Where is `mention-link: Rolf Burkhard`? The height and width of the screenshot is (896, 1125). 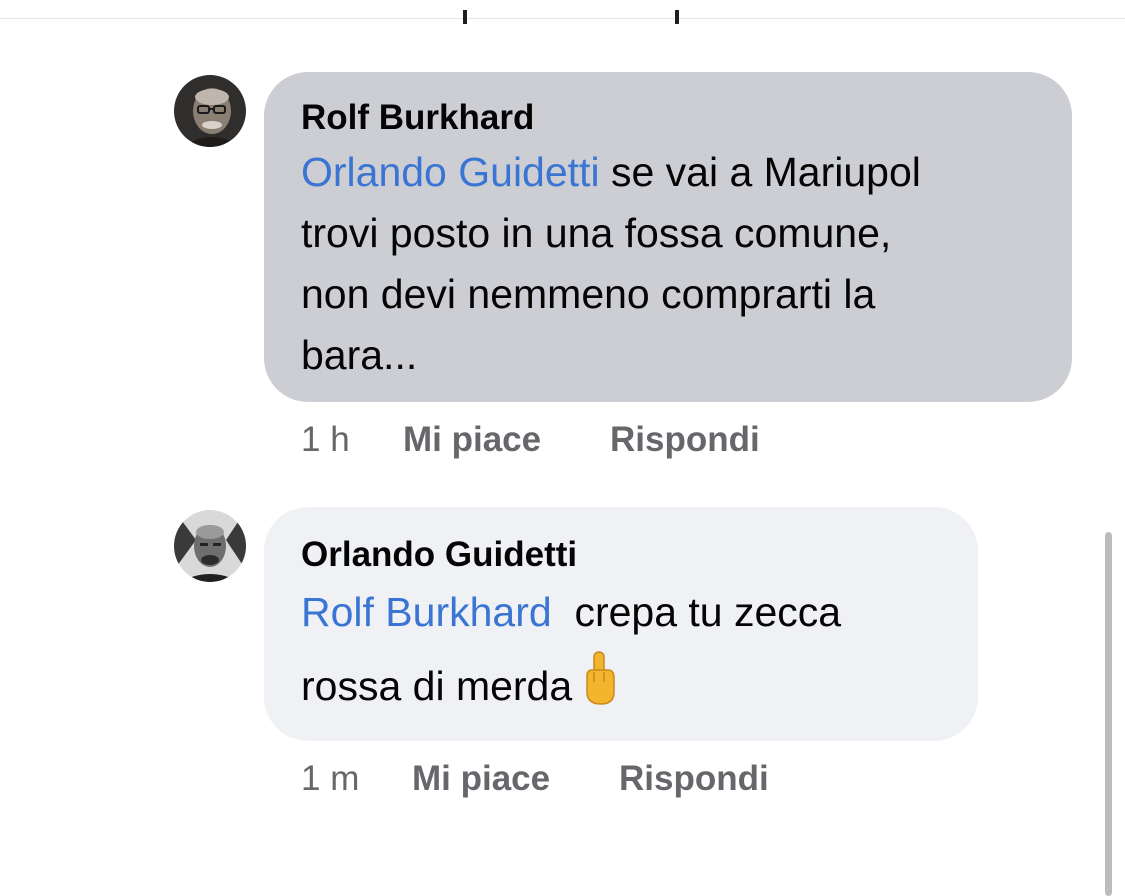 mention-link: Rolf Burkhard is located at coordinates (426, 612).